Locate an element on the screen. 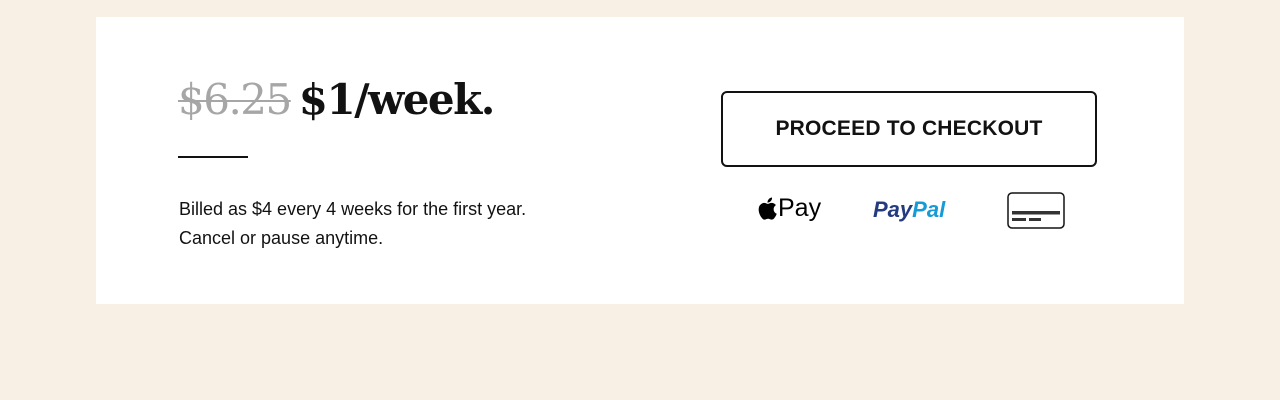  apple-icon is located at coordinates (767, 208).